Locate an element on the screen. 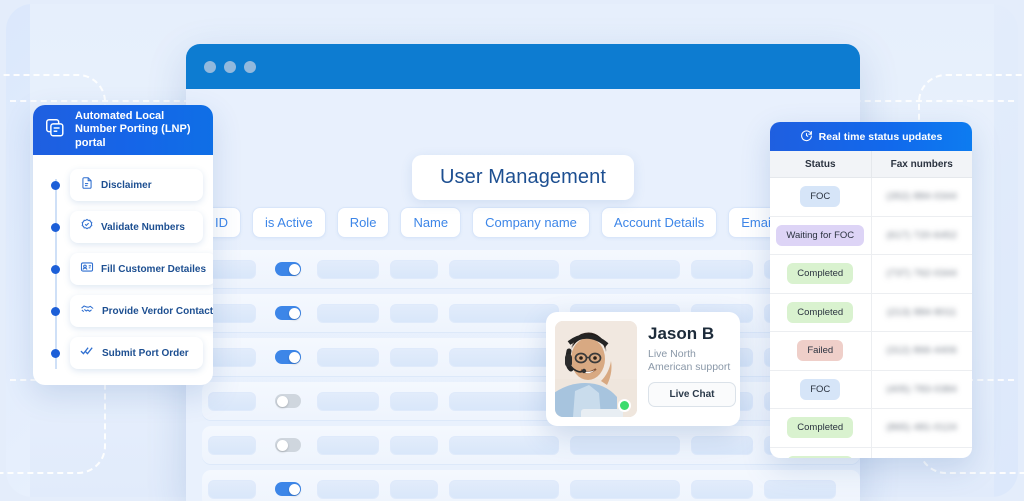  fax-number: (617) 720-6452 is located at coordinates (922, 235).